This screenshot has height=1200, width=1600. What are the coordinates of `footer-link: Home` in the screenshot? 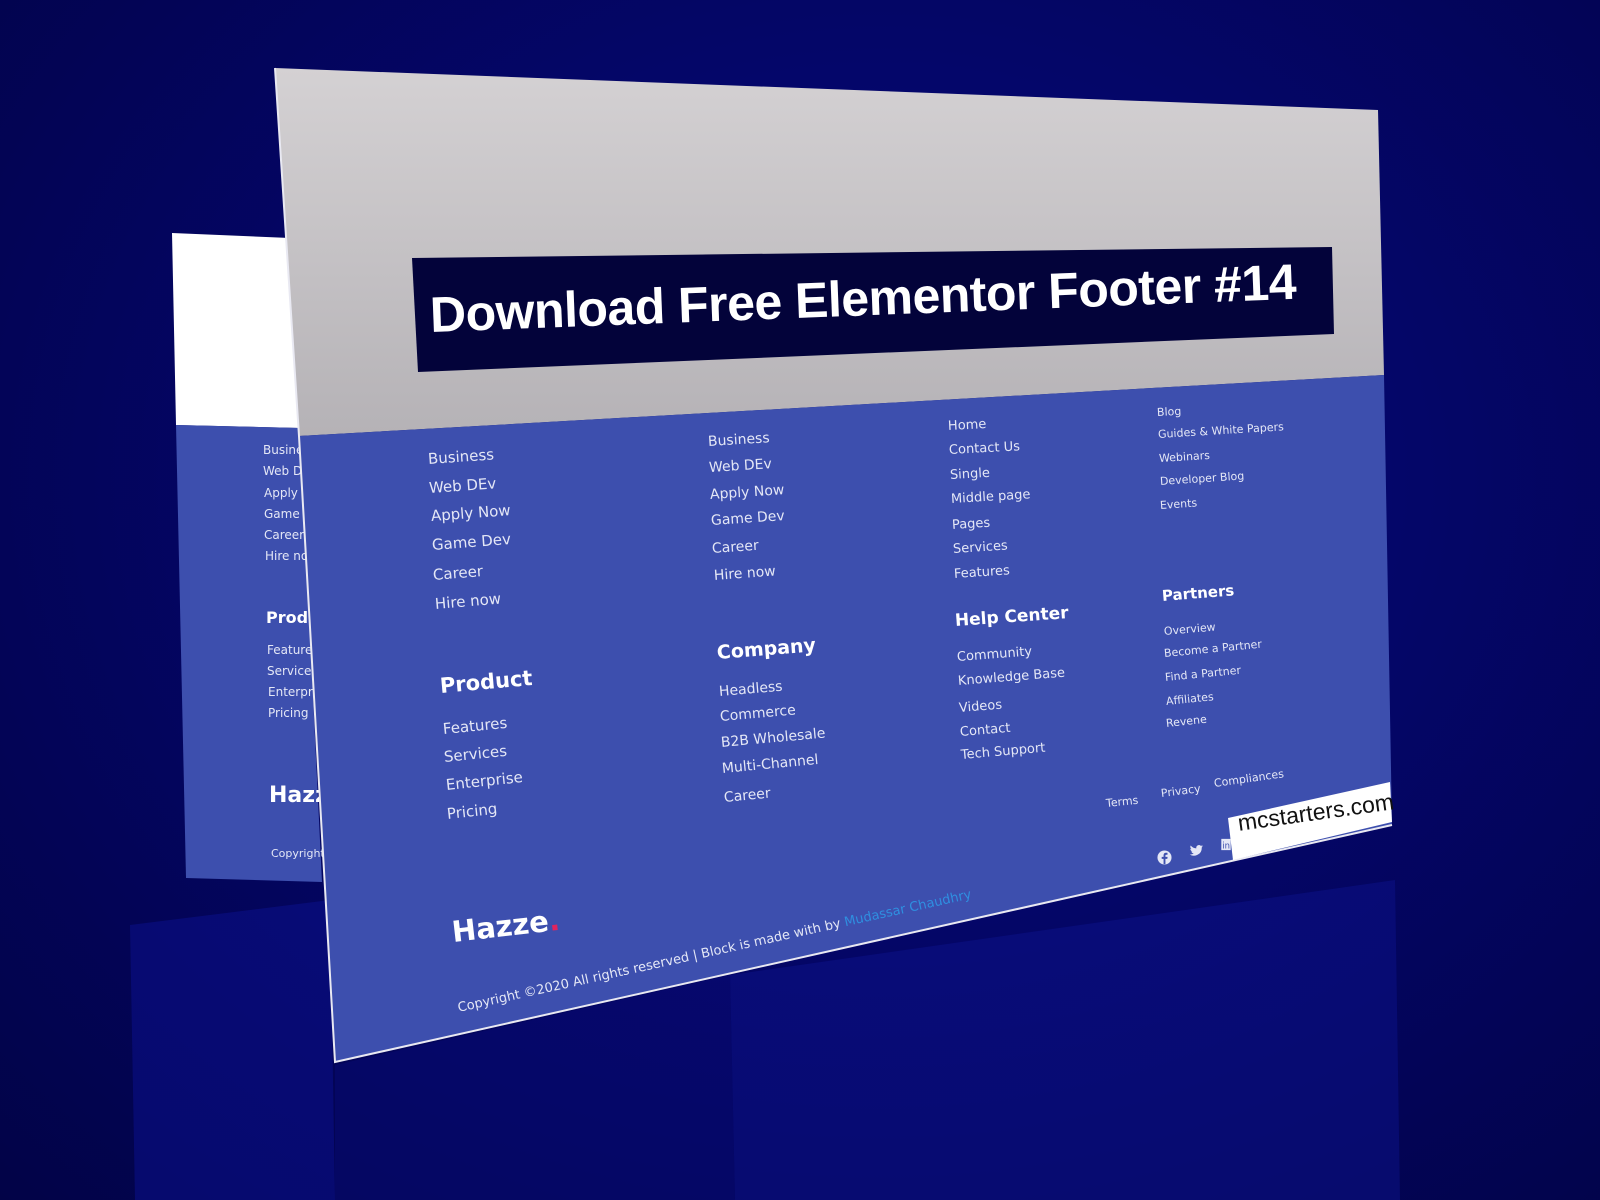 It's located at (967, 425).